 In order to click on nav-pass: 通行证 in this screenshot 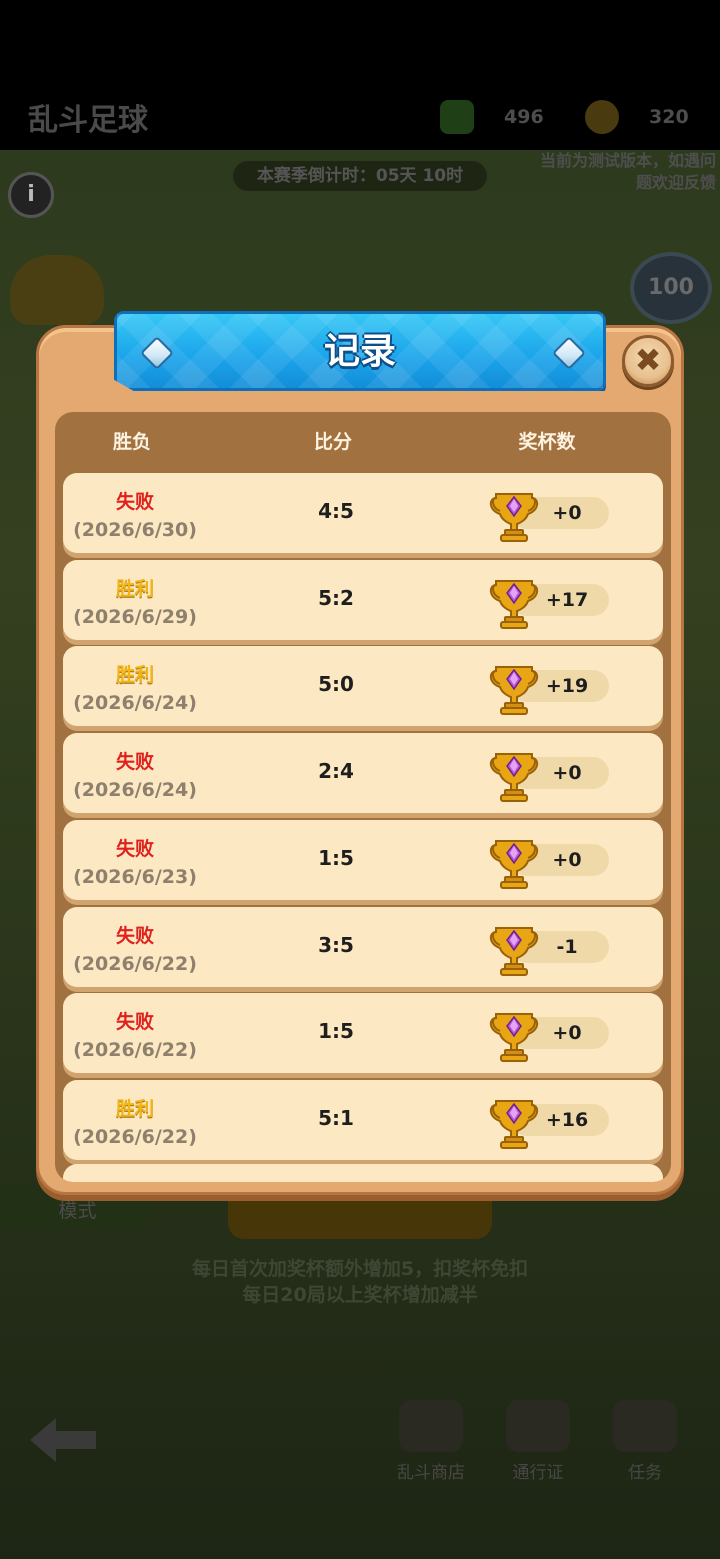, I will do `click(538, 1441)`.